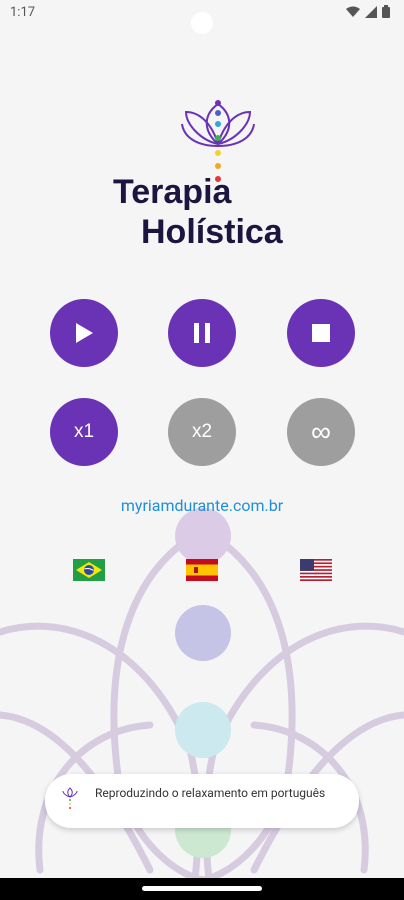 Image resolution: width=404 pixels, height=900 pixels. I want to click on stop-icon, so click(321, 333).